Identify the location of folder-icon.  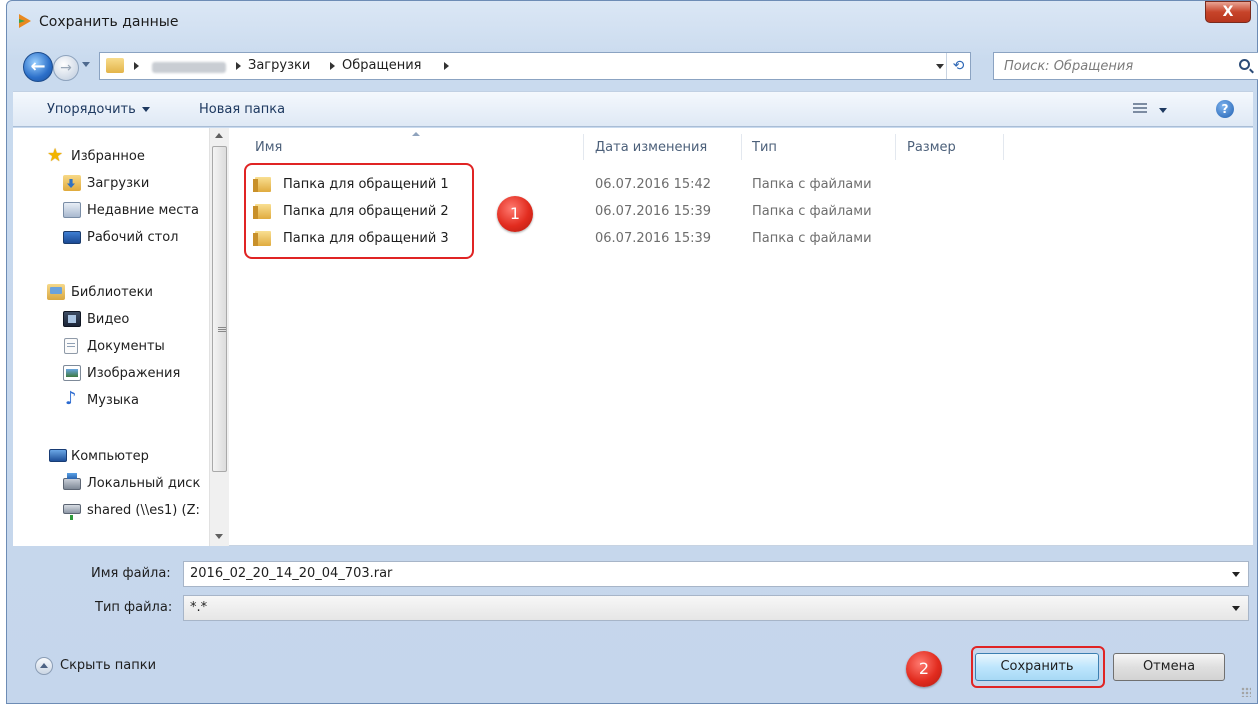
(115, 65).